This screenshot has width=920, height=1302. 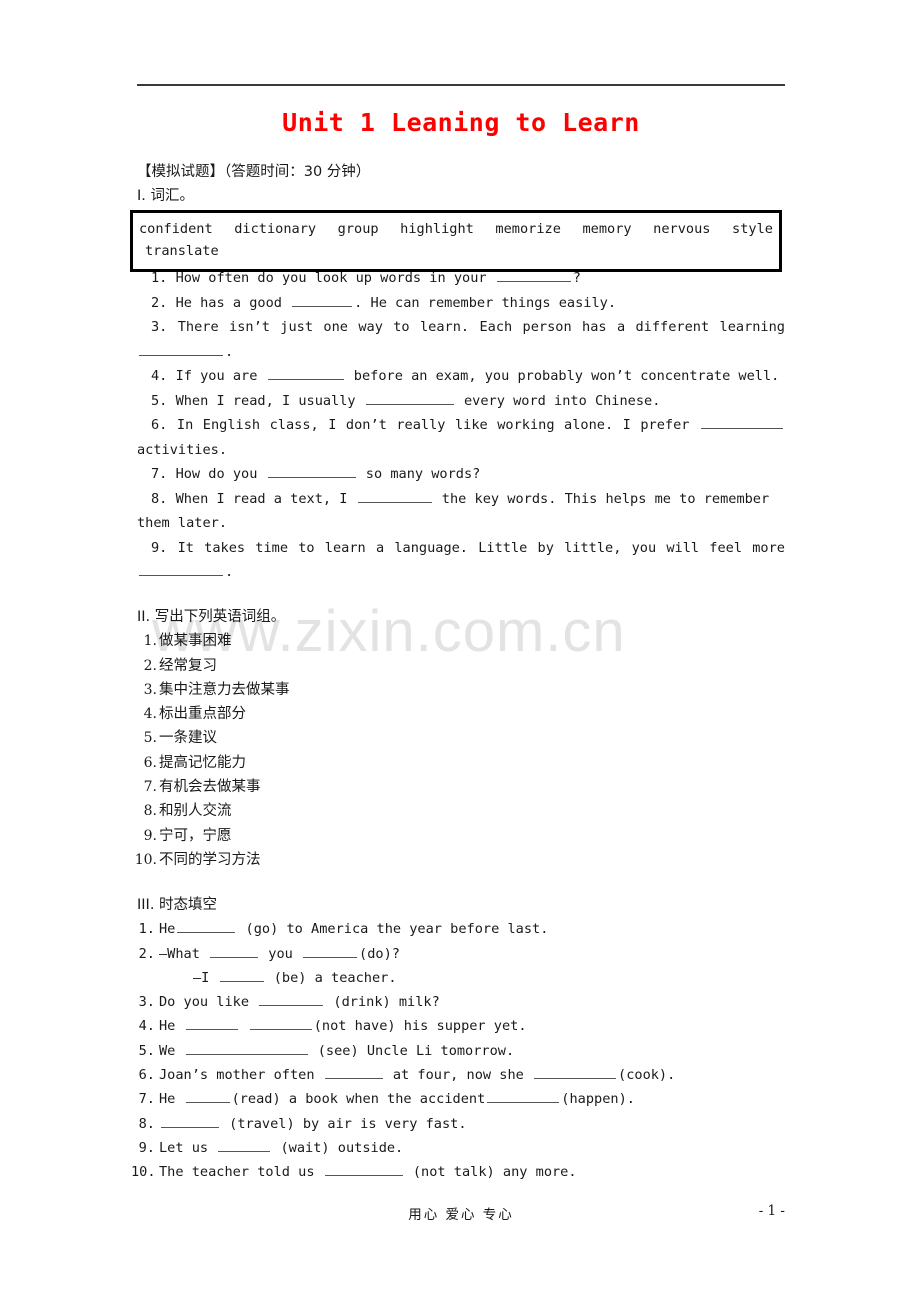 I want to click on footer-slogan: 用心 爱心 专心, so click(x=461, y=1215).